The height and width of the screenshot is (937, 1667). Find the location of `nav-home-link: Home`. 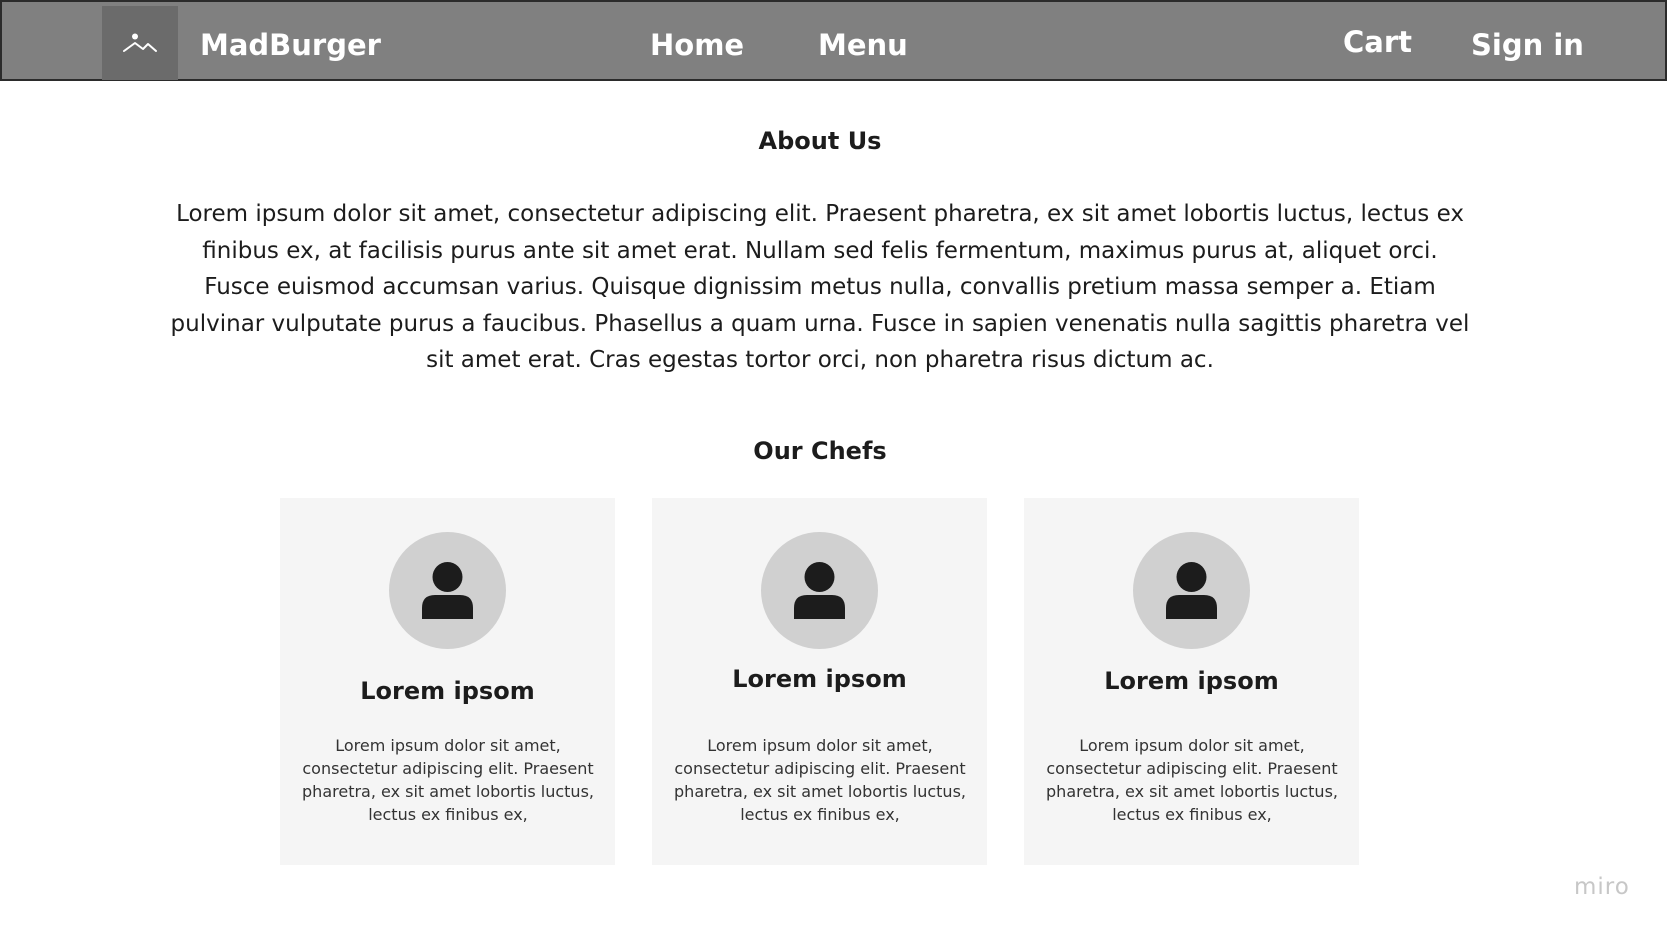

nav-home-link: Home is located at coordinates (697, 45).